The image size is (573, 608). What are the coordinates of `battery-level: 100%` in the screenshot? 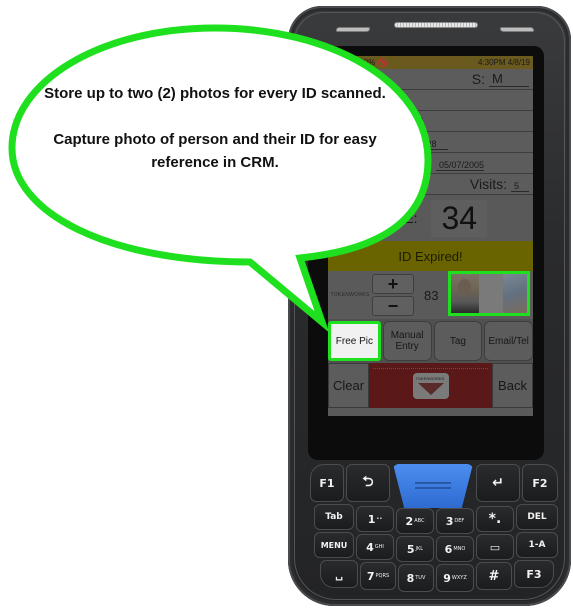 It's located at (365, 62).